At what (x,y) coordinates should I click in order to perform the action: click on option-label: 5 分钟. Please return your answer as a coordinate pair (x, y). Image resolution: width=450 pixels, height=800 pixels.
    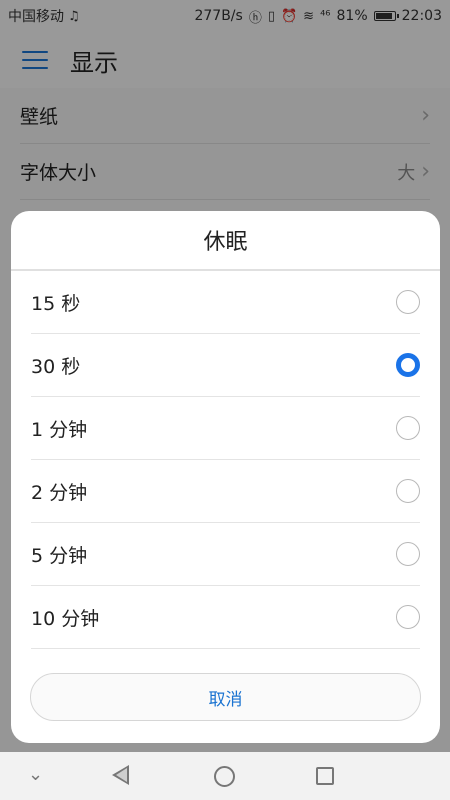
    Looking at the image, I should click on (59, 555).